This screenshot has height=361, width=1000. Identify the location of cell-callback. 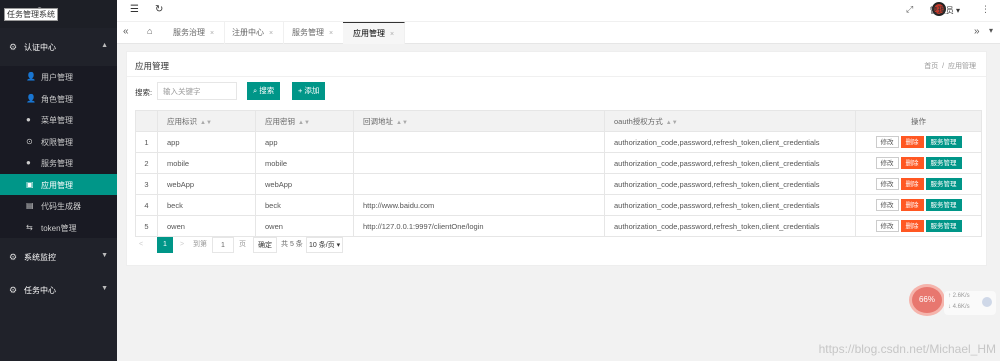
(479, 163).